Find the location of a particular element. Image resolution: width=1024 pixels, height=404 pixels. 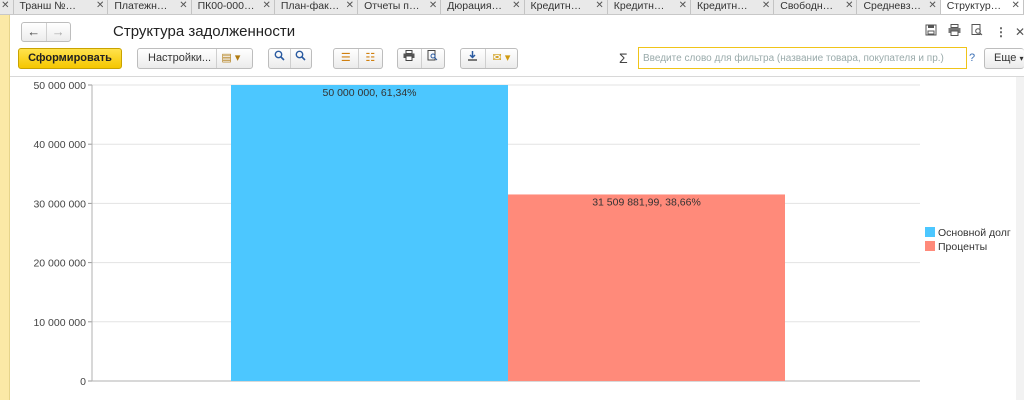

variants-icon: ▤ ▾ is located at coordinates (234, 58).